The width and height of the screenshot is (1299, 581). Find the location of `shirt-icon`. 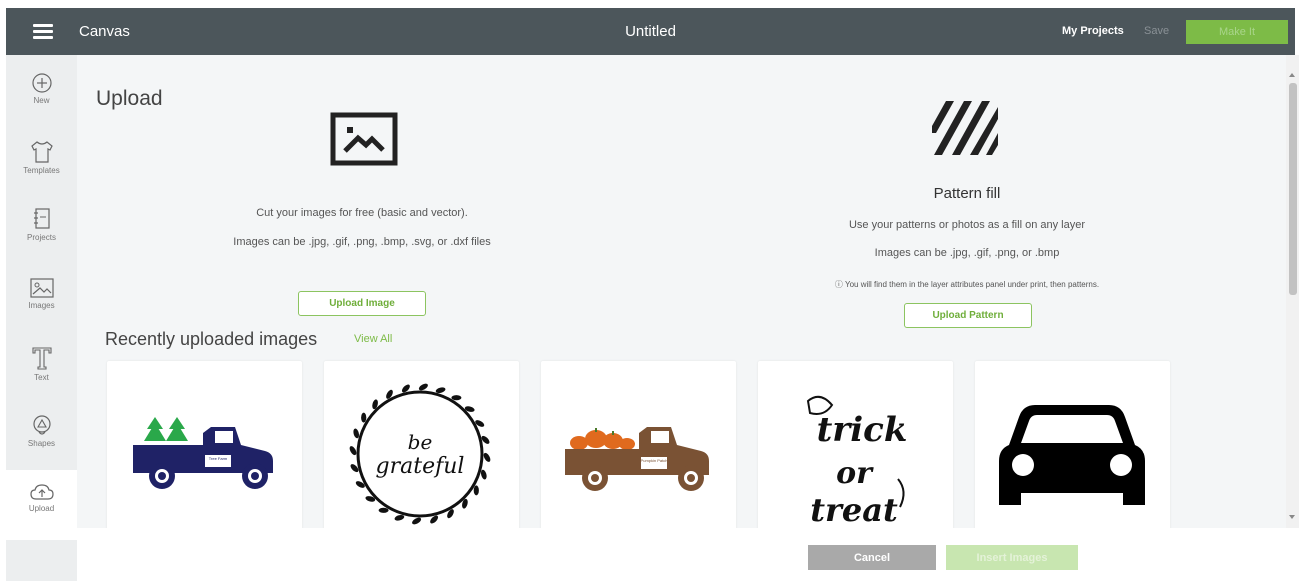

shirt-icon is located at coordinates (41, 152).